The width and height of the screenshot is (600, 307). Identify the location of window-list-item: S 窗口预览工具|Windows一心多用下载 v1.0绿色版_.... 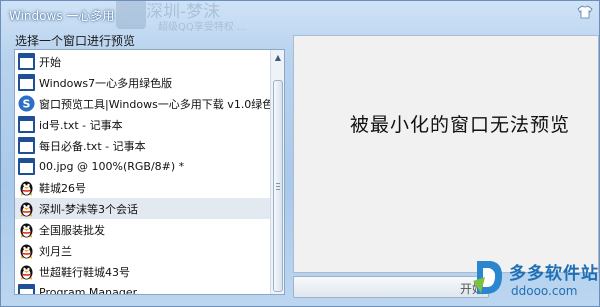
(143, 103).